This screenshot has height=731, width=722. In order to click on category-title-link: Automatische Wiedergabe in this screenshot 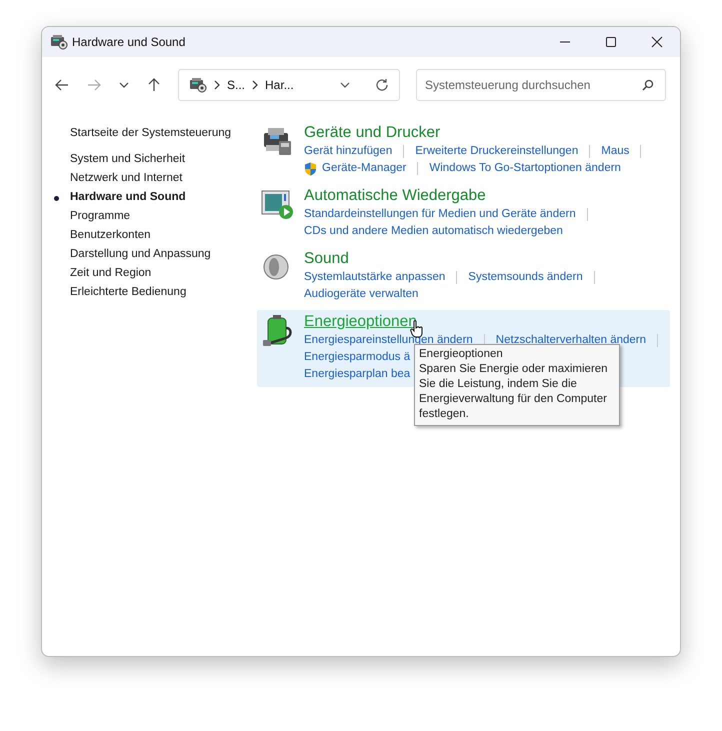, I will do `click(395, 196)`.